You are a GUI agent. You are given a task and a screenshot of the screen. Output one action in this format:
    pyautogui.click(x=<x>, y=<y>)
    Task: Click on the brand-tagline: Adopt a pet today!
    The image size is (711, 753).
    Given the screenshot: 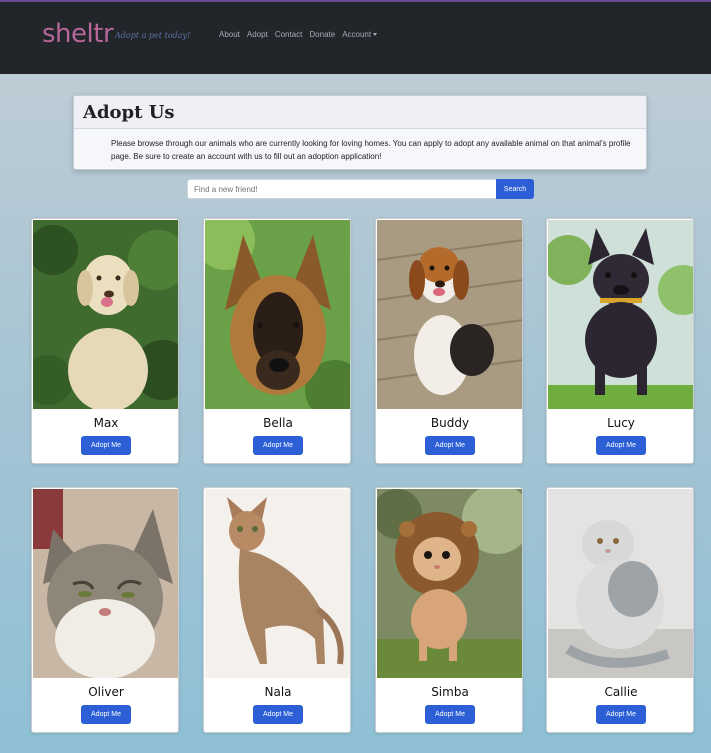 What is the action you would take?
    pyautogui.click(x=153, y=35)
    